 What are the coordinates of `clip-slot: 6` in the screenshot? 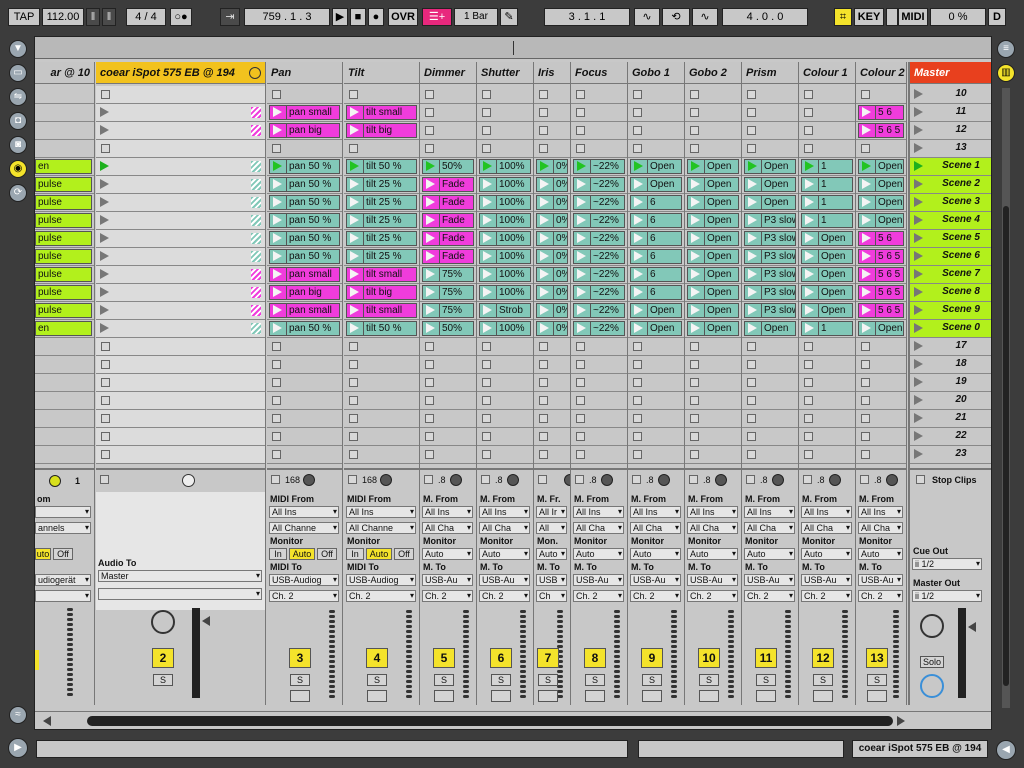 It's located at (656, 257).